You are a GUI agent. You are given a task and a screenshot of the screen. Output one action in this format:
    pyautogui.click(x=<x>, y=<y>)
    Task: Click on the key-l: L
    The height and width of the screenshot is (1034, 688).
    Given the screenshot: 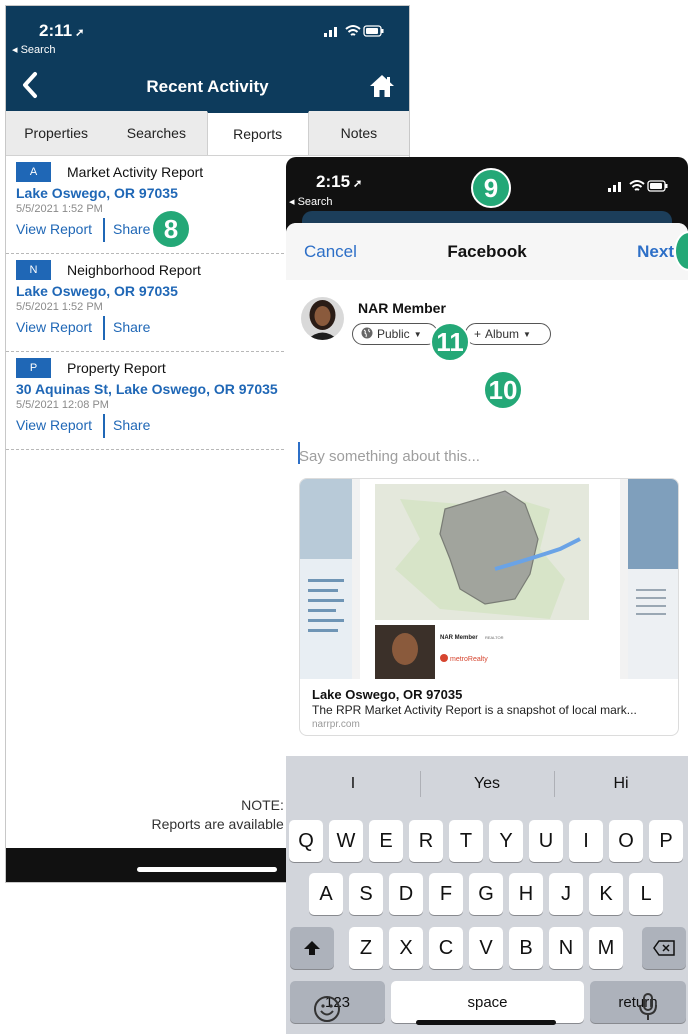 What is the action you would take?
    pyautogui.click(x=646, y=894)
    